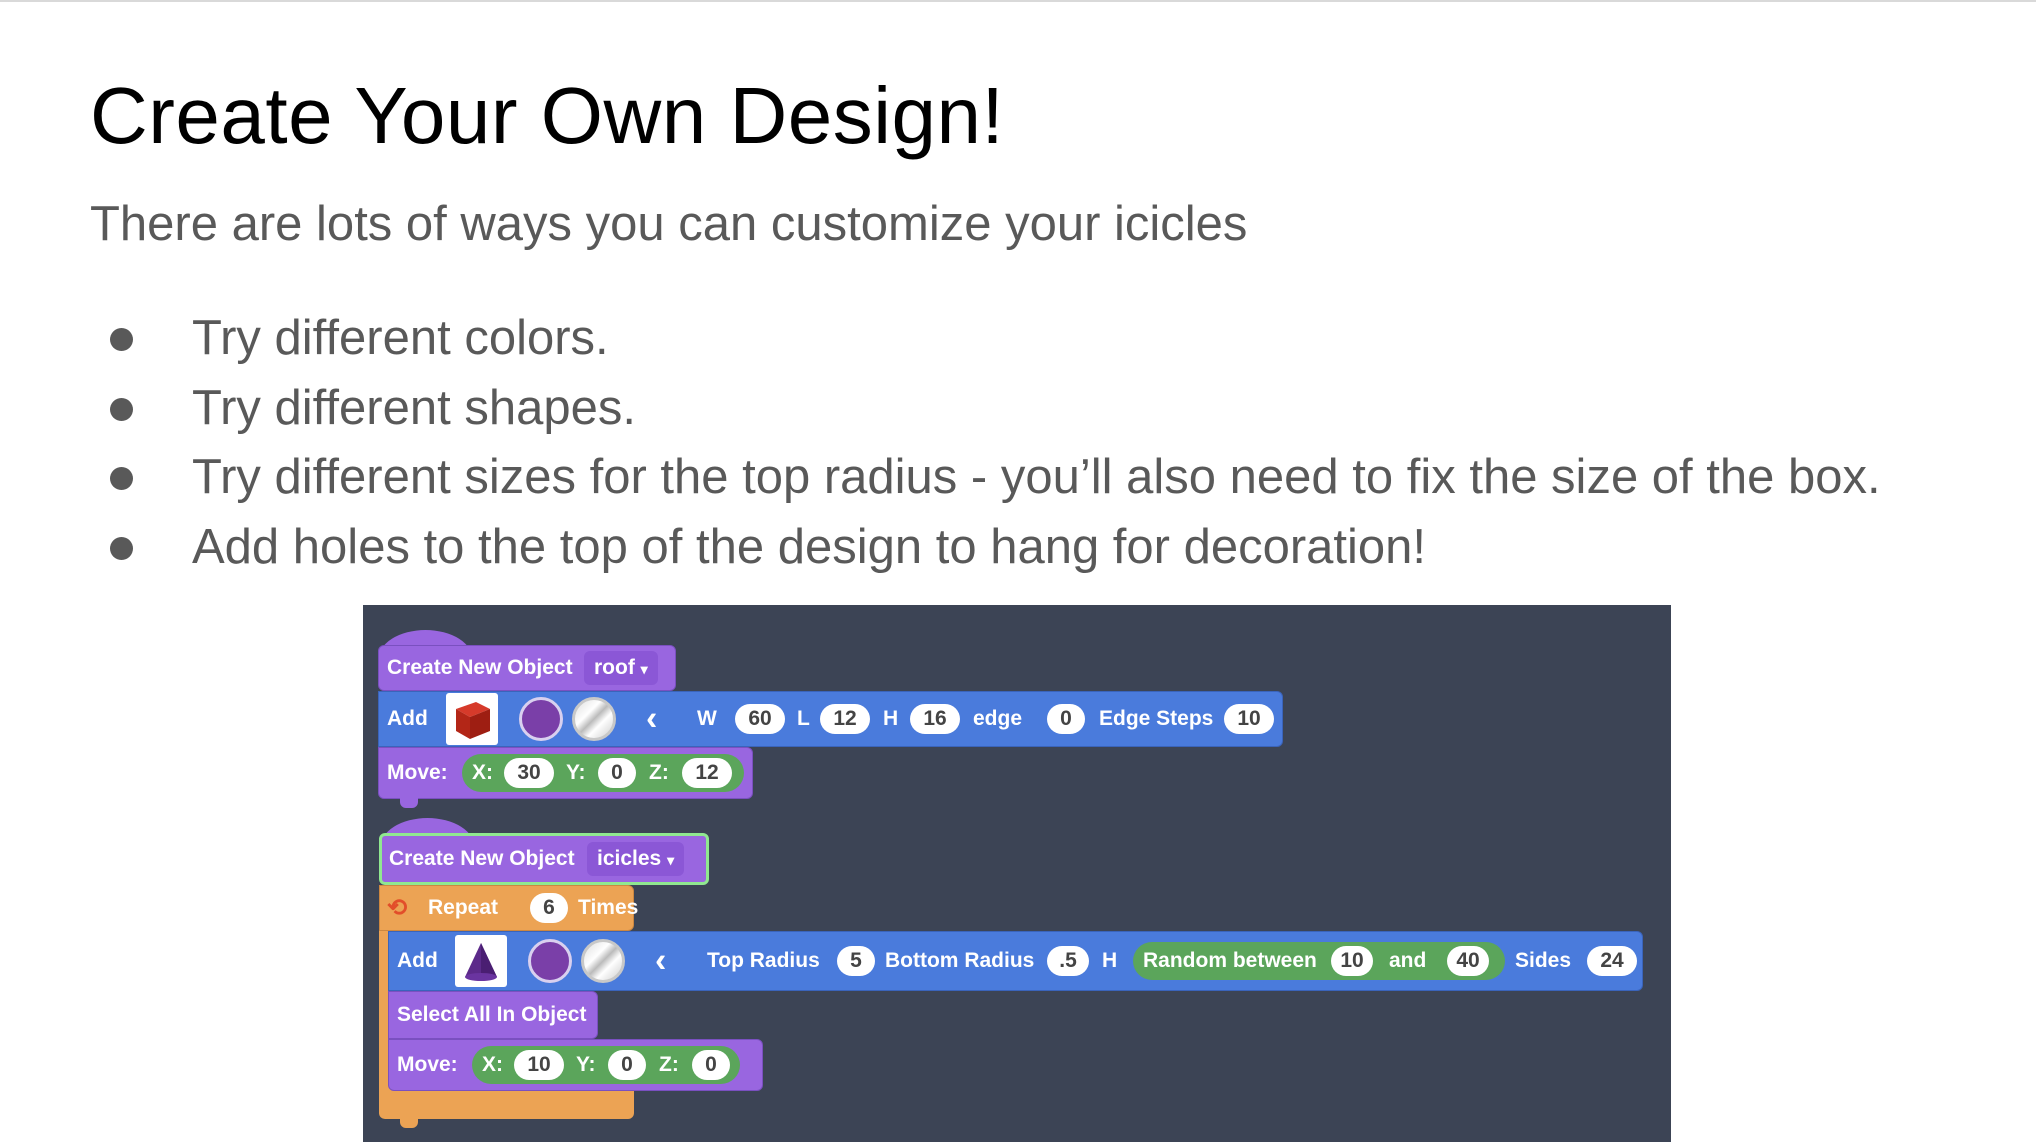  I want to click on object-name-dropdown: icicles ▾, so click(636, 859).